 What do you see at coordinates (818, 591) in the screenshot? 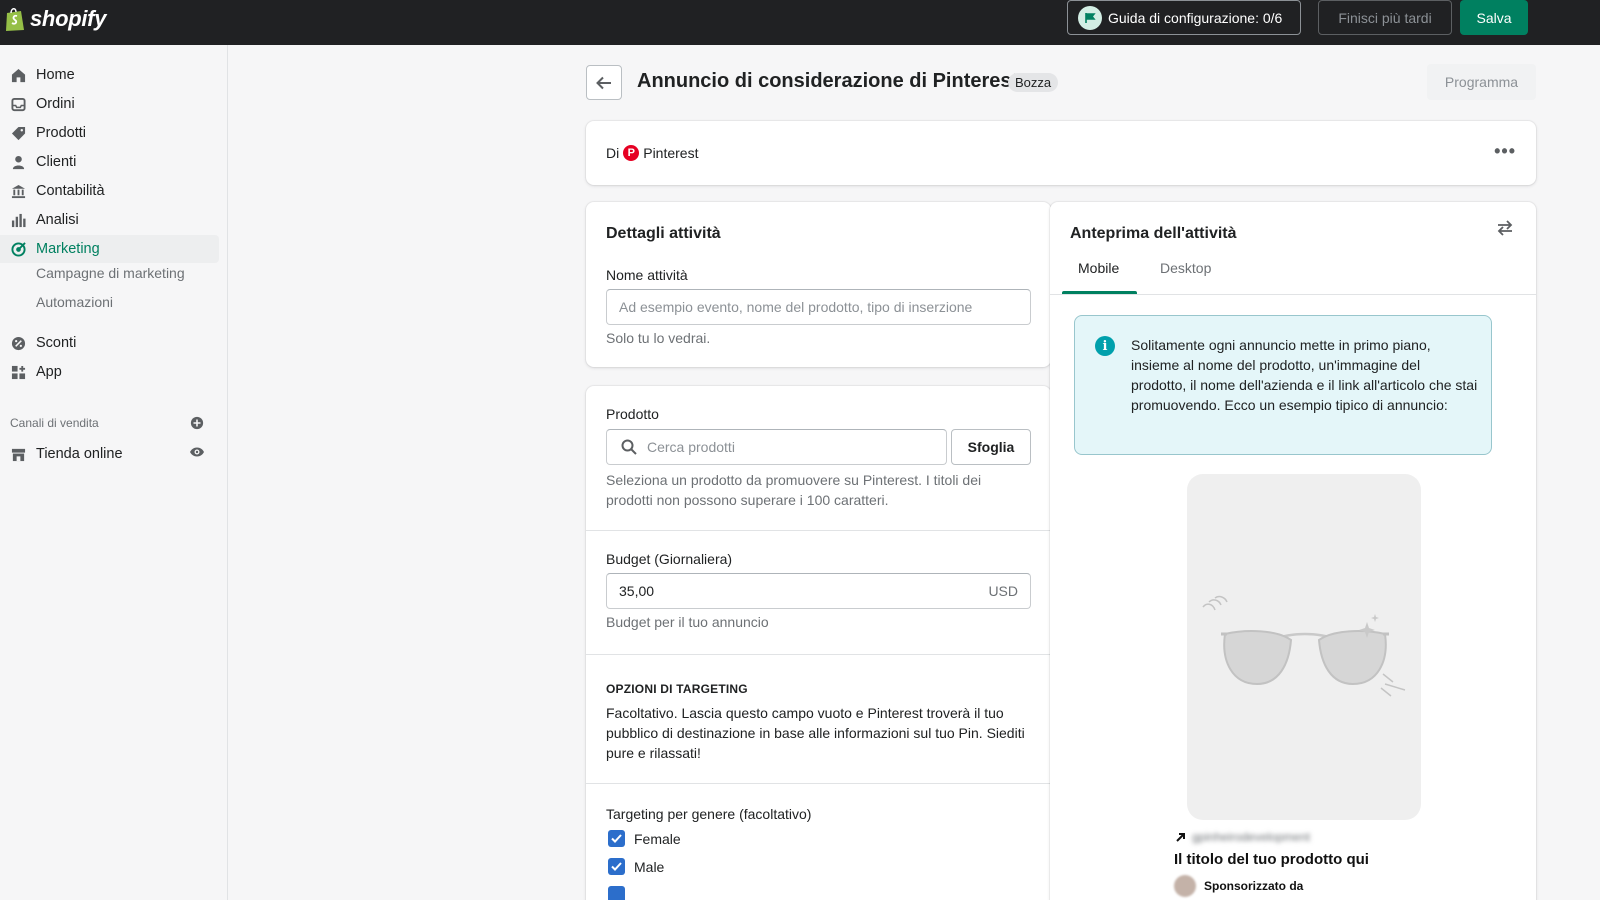
I see `budget-input: 35,00 USD` at bounding box center [818, 591].